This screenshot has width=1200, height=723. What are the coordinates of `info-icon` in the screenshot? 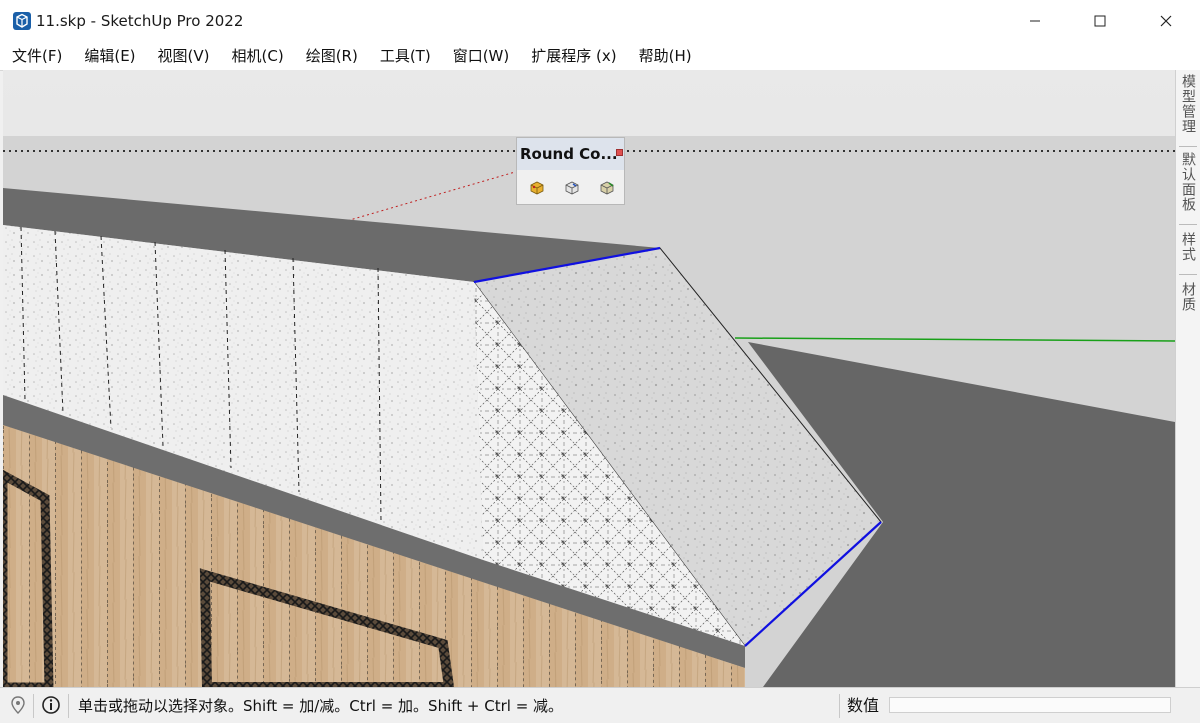 It's located at (51, 705).